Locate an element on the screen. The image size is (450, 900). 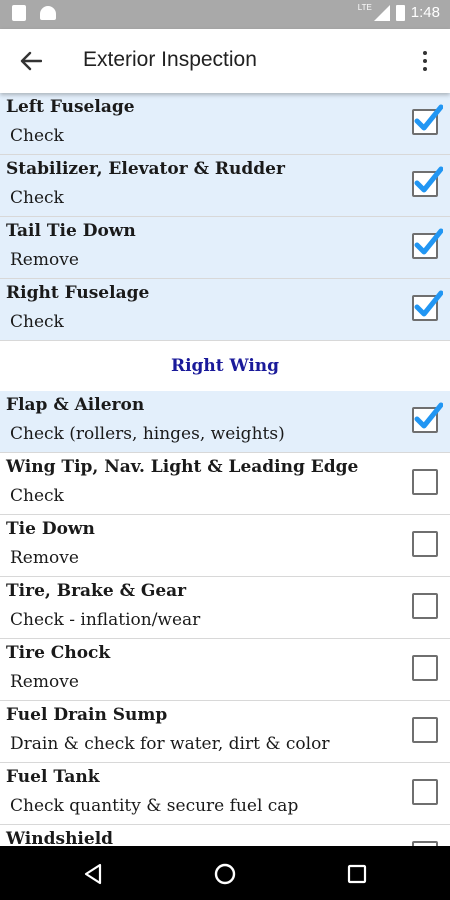
checklist-item: Tie Down Remove is located at coordinates (225, 546).